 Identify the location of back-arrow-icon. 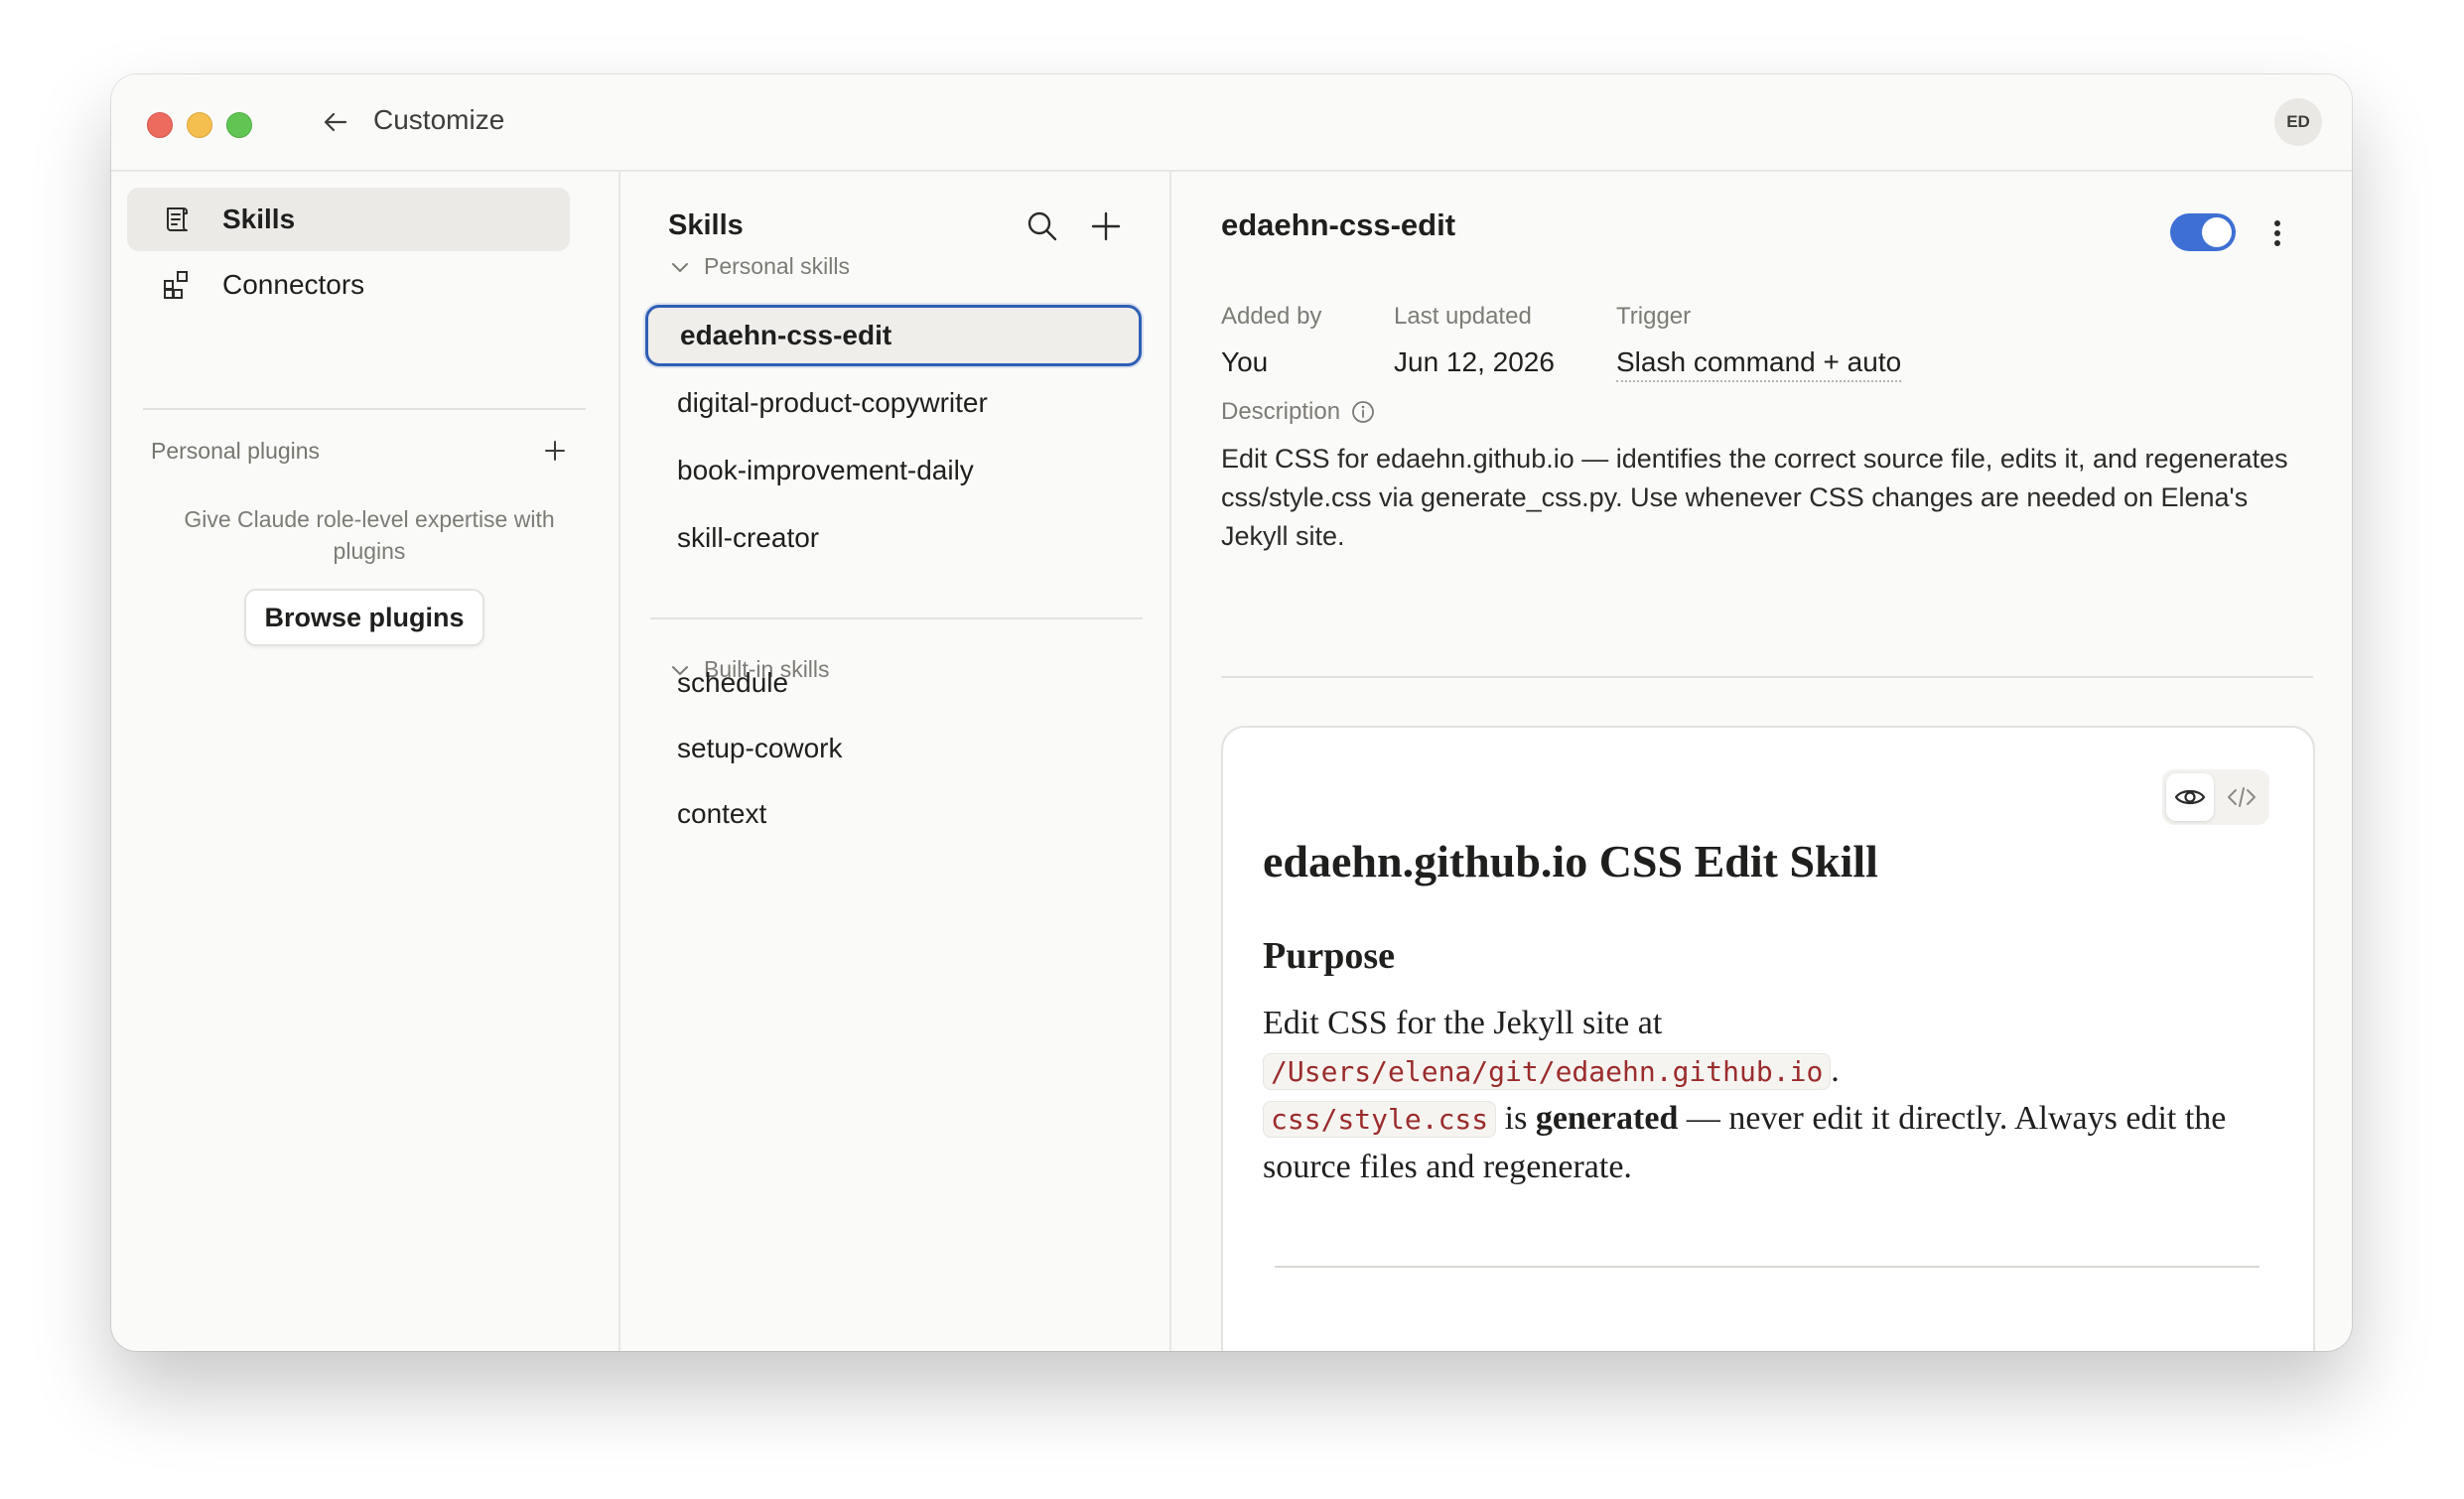
(335, 122).